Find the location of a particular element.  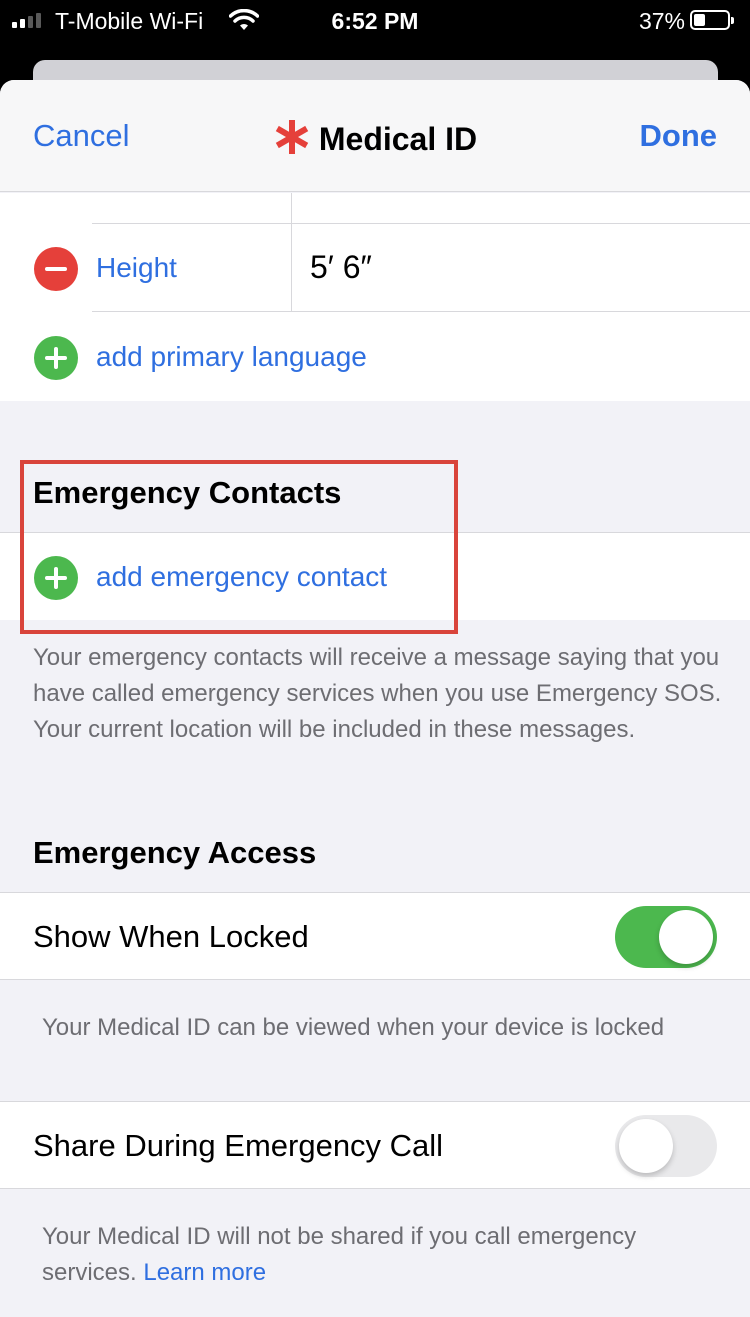

navigation-bar: Cancel Medical ID Done is located at coordinates (375, 136).